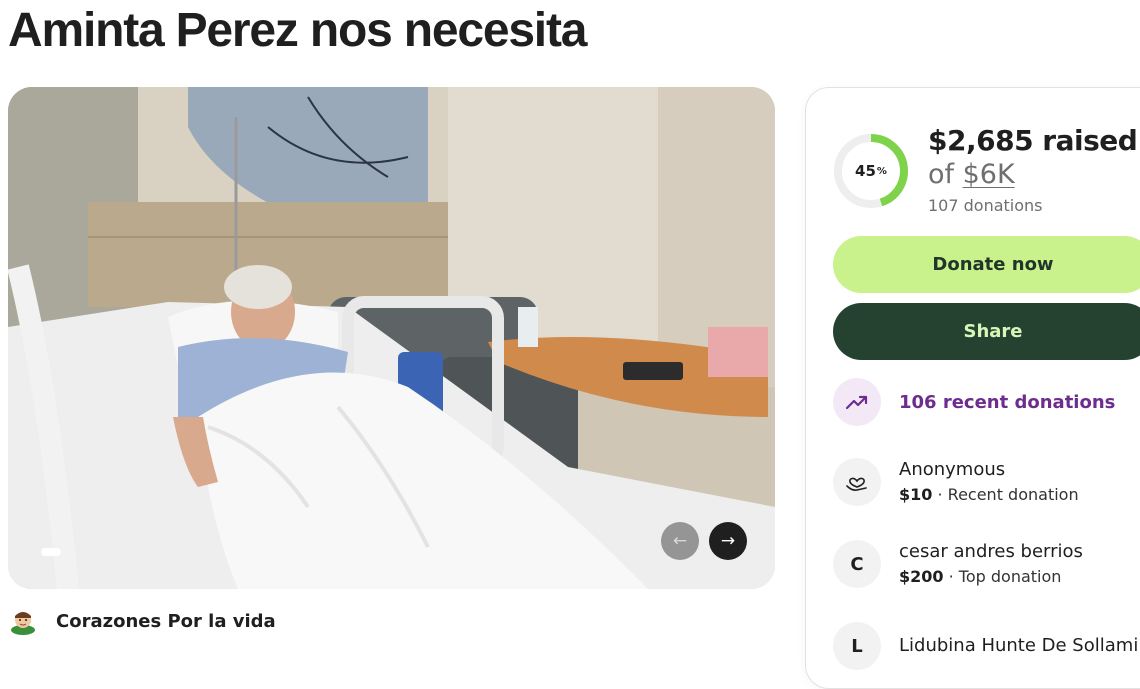  What do you see at coordinates (297, 30) in the screenshot?
I see `page-title: Aminta Perez nos necesita` at bounding box center [297, 30].